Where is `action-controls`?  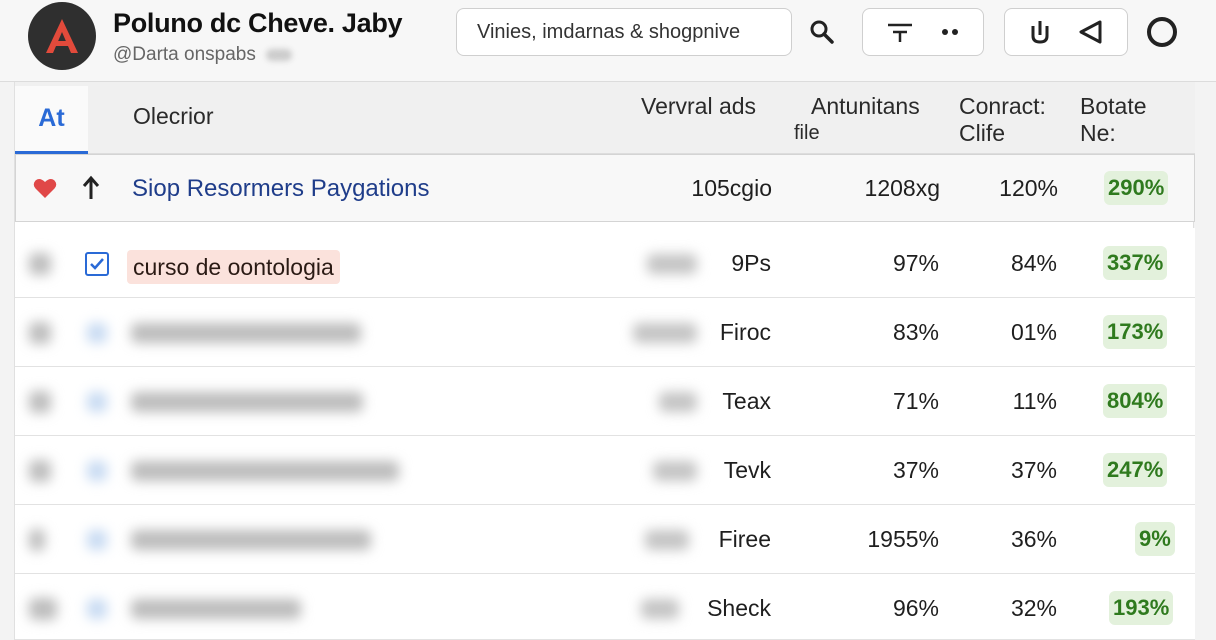 action-controls is located at coordinates (1066, 32).